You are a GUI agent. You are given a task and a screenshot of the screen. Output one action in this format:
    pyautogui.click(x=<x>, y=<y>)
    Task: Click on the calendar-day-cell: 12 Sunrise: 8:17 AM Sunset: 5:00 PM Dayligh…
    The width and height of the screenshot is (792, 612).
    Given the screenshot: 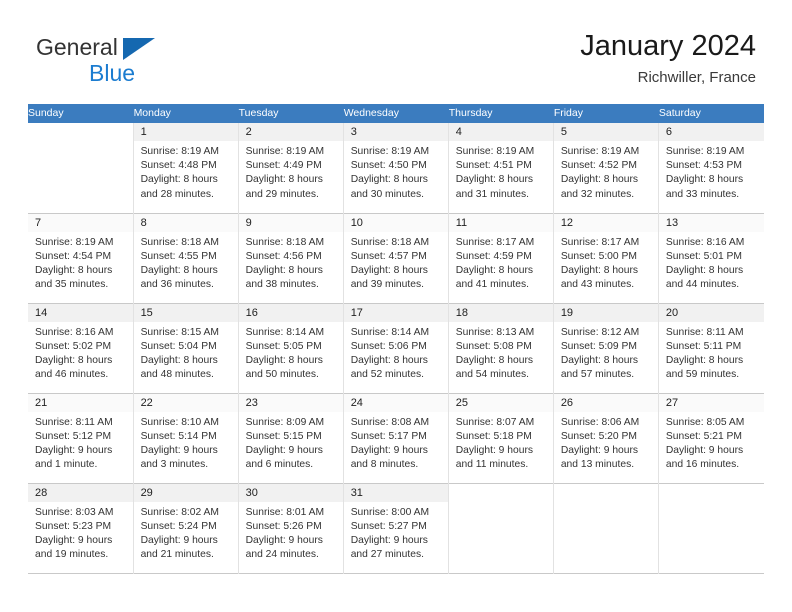 What is the action you would take?
    pyautogui.click(x=606, y=258)
    